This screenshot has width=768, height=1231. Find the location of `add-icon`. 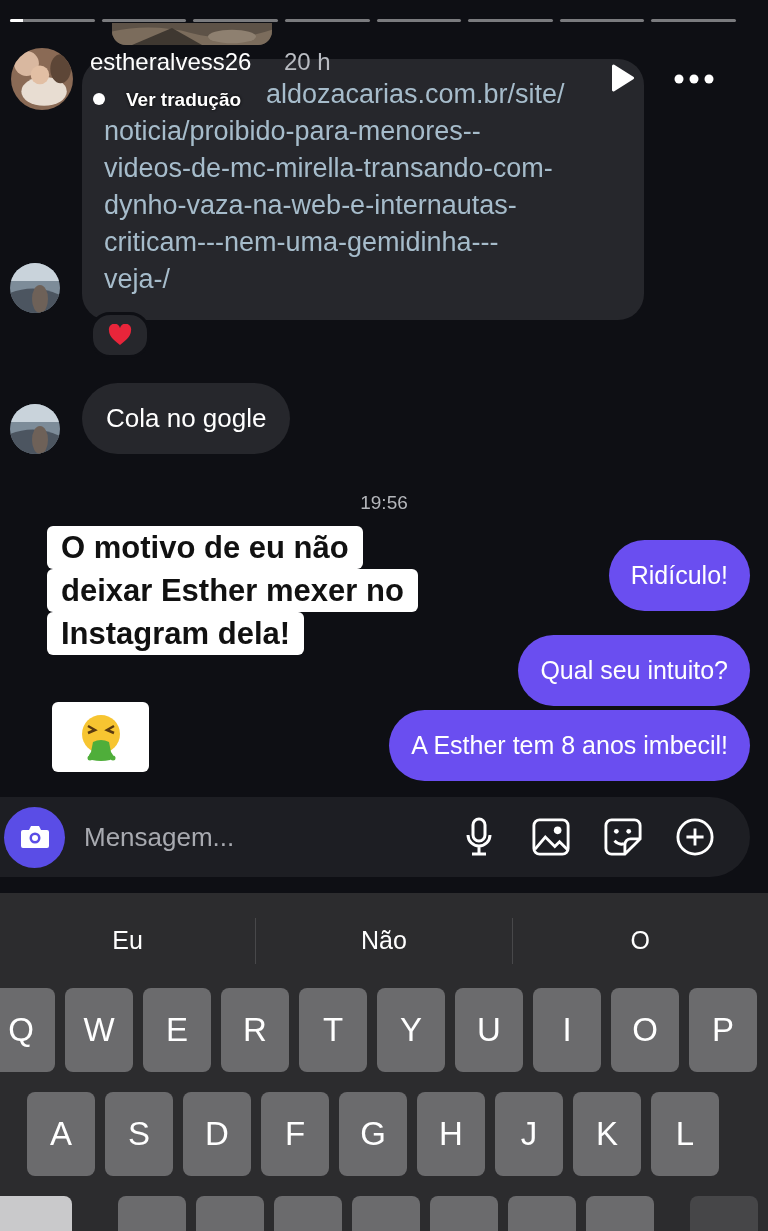

add-icon is located at coordinates (695, 837).